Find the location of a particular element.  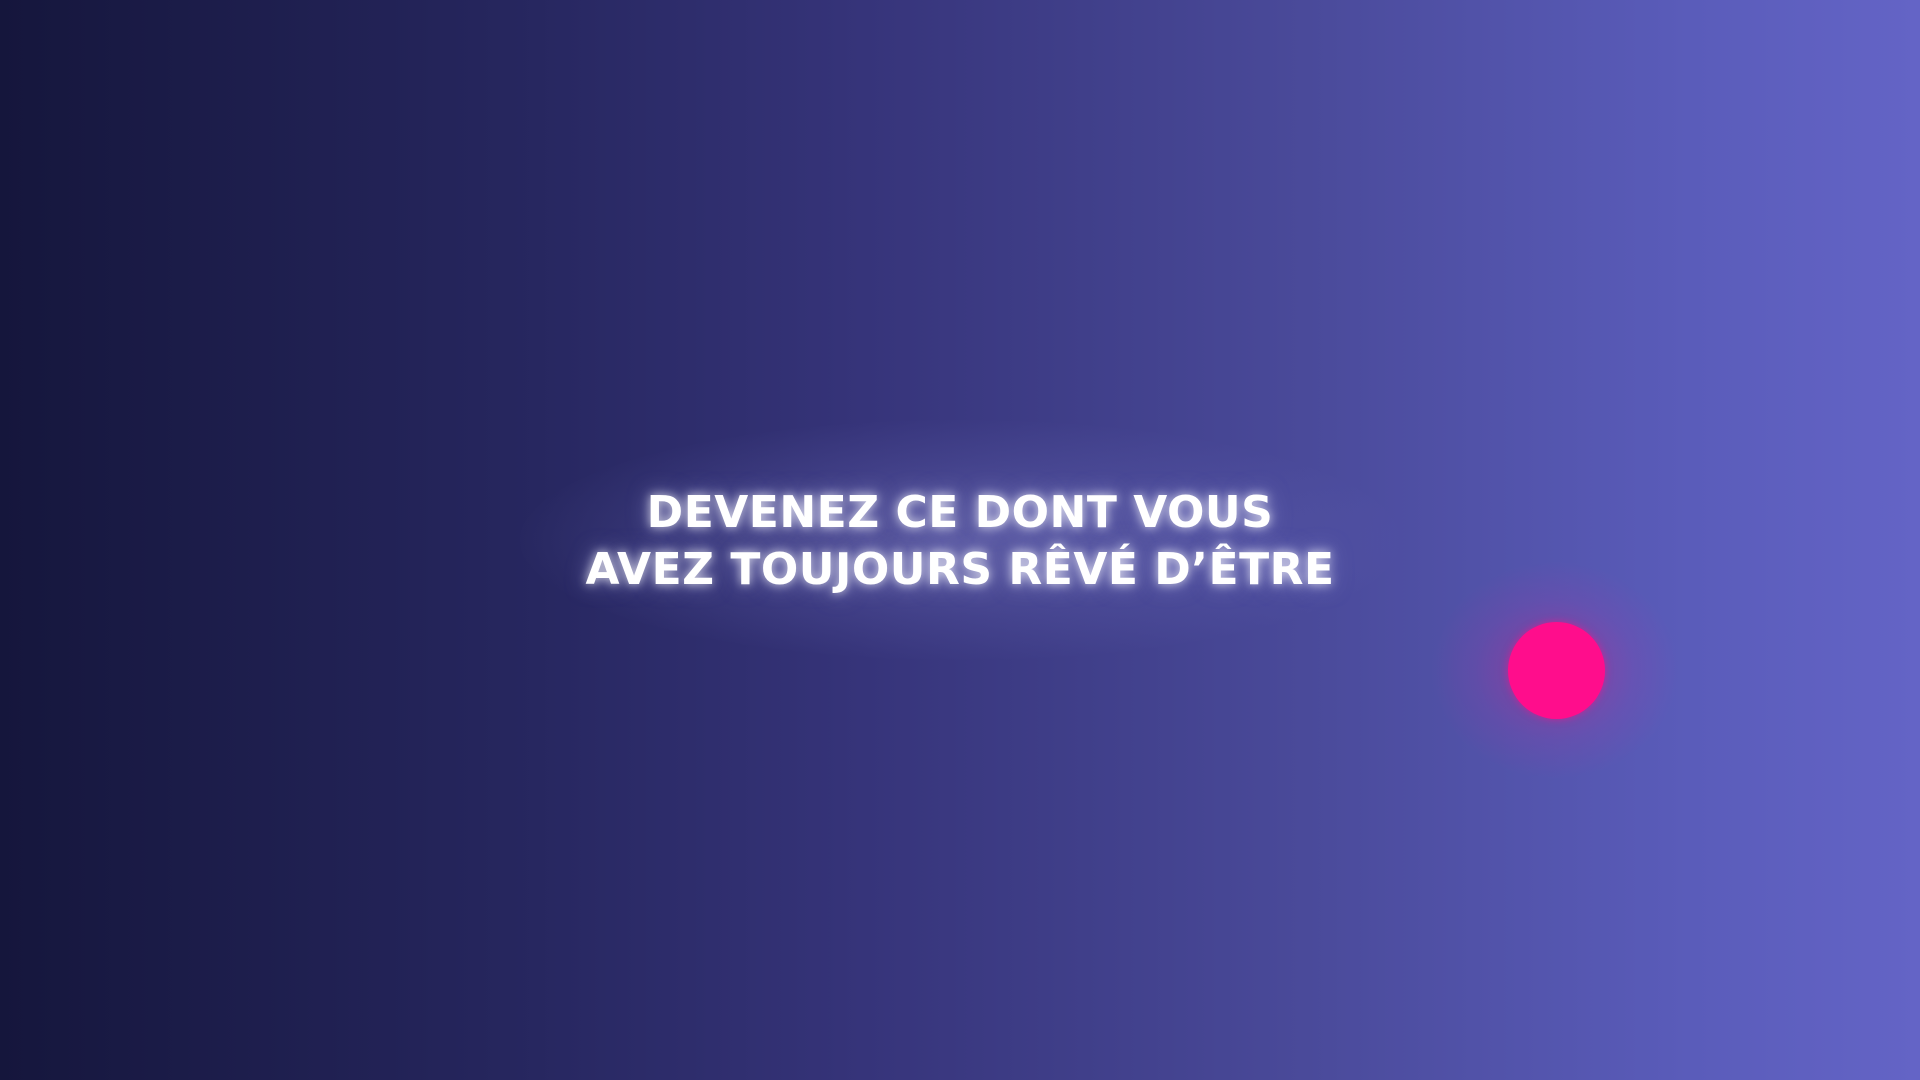

headline-line-1: DEVENEZ CE DONT VOUS is located at coordinates (960, 512).